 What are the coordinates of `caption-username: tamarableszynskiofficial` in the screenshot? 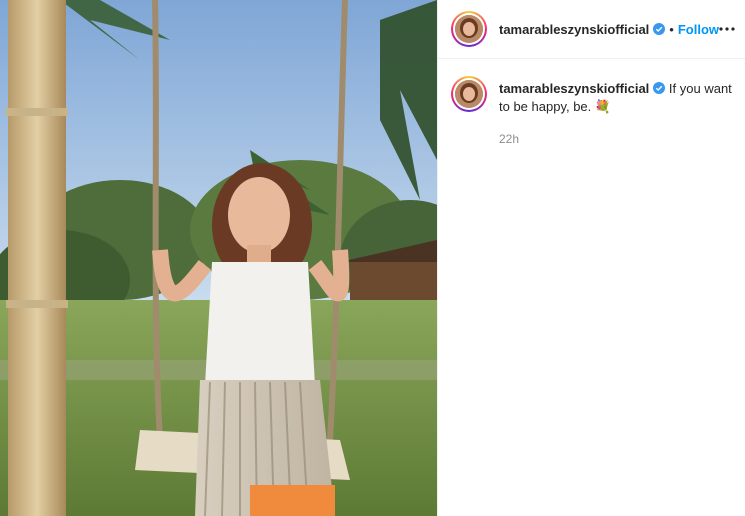 It's located at (574, 88).